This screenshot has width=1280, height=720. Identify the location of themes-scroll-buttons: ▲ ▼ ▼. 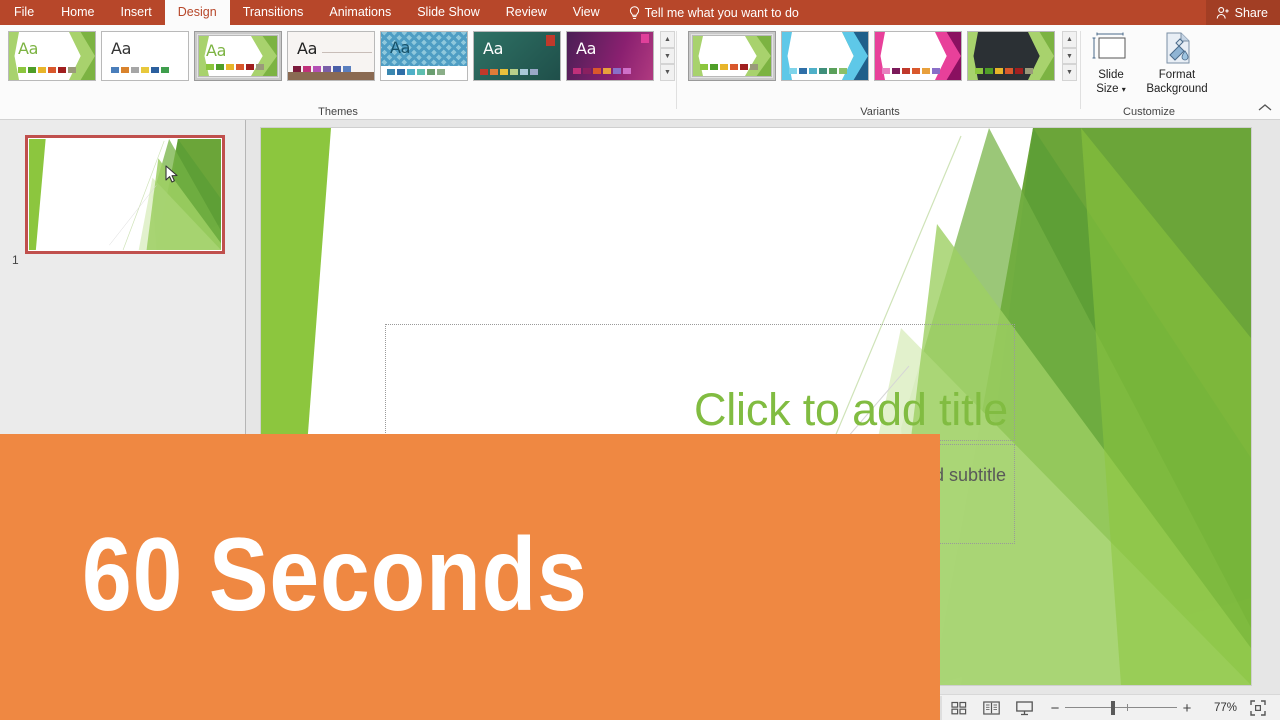
(667, 56).